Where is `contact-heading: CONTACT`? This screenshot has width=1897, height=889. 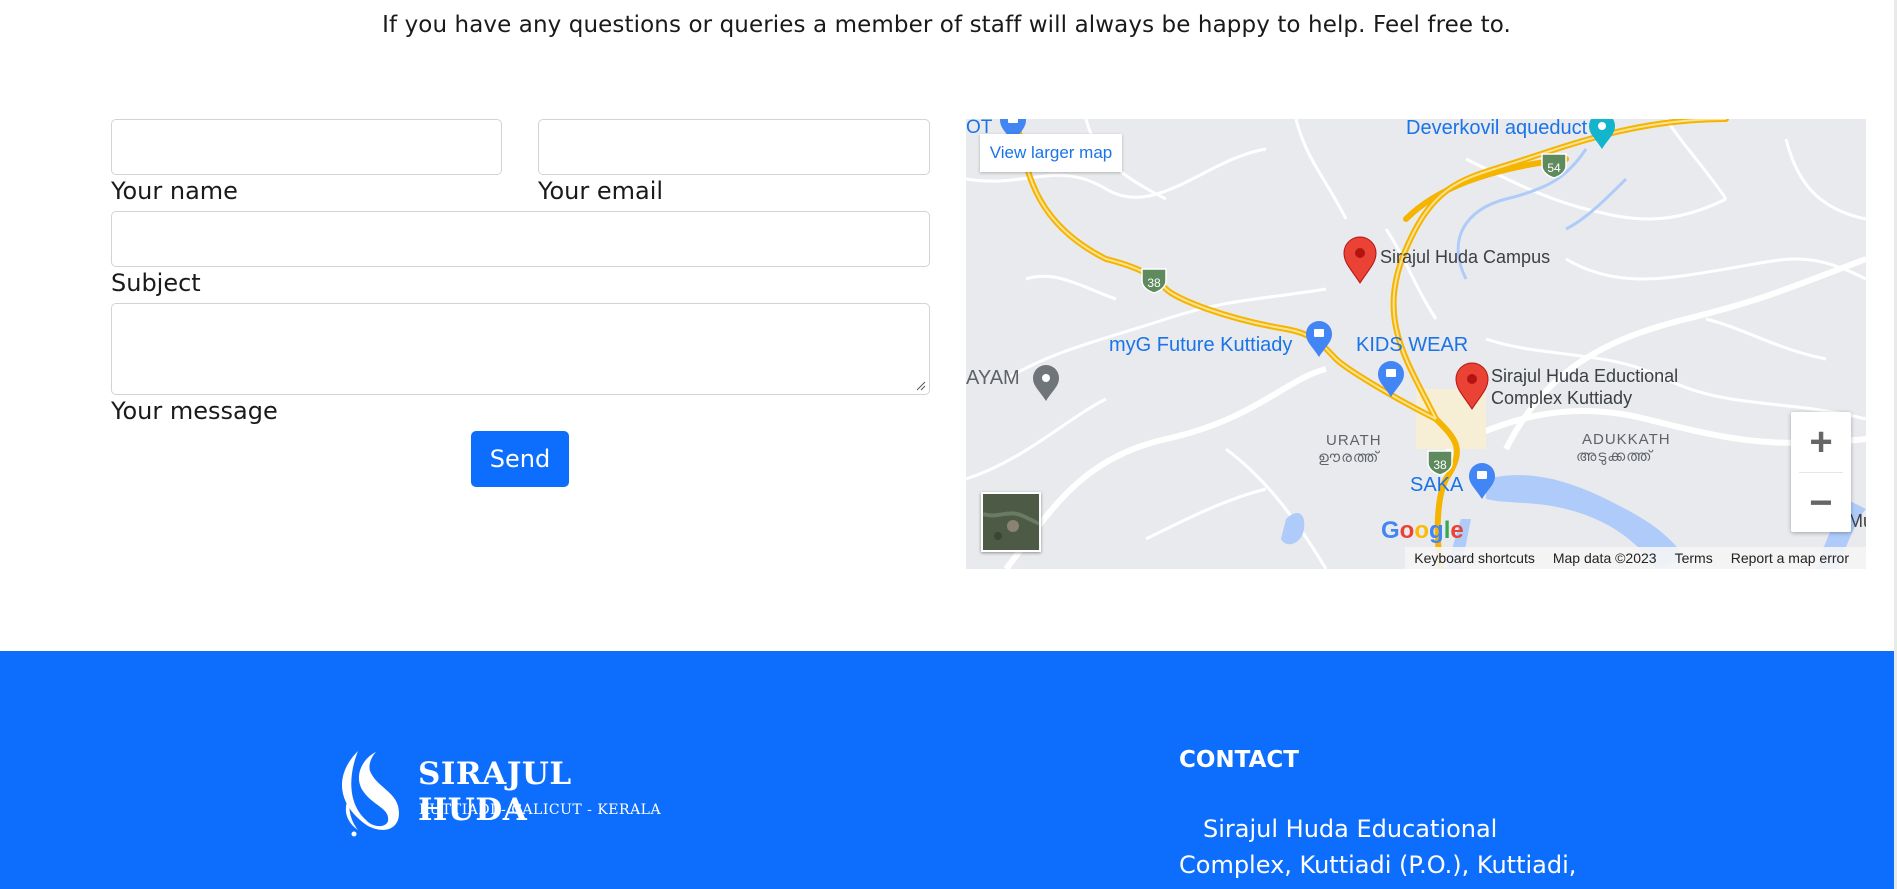 contact-heading: CONTACT is located at coordinates (1239, 760).